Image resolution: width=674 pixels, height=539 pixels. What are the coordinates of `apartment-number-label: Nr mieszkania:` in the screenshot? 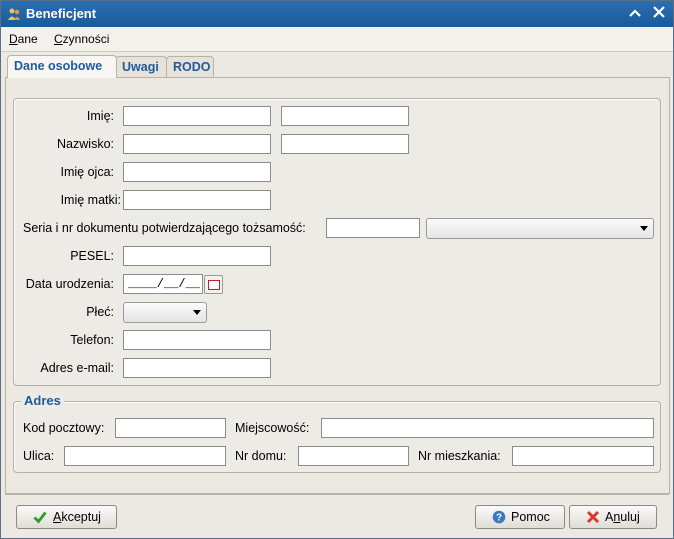 It's located at (459, 456).